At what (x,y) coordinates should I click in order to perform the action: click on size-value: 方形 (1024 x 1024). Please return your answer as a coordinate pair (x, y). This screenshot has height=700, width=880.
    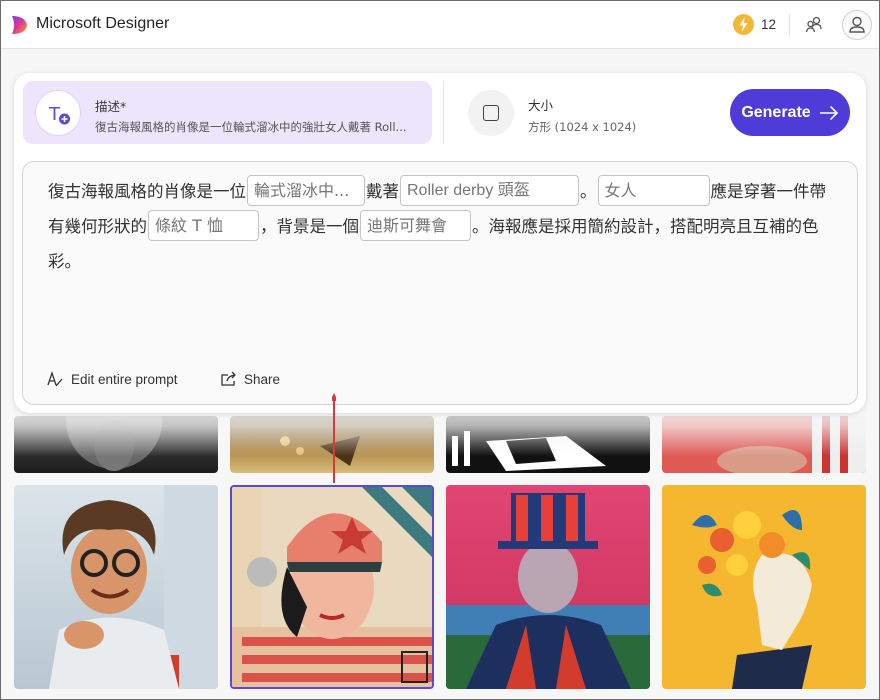
    Looking at the image, I should click on (582, 127).